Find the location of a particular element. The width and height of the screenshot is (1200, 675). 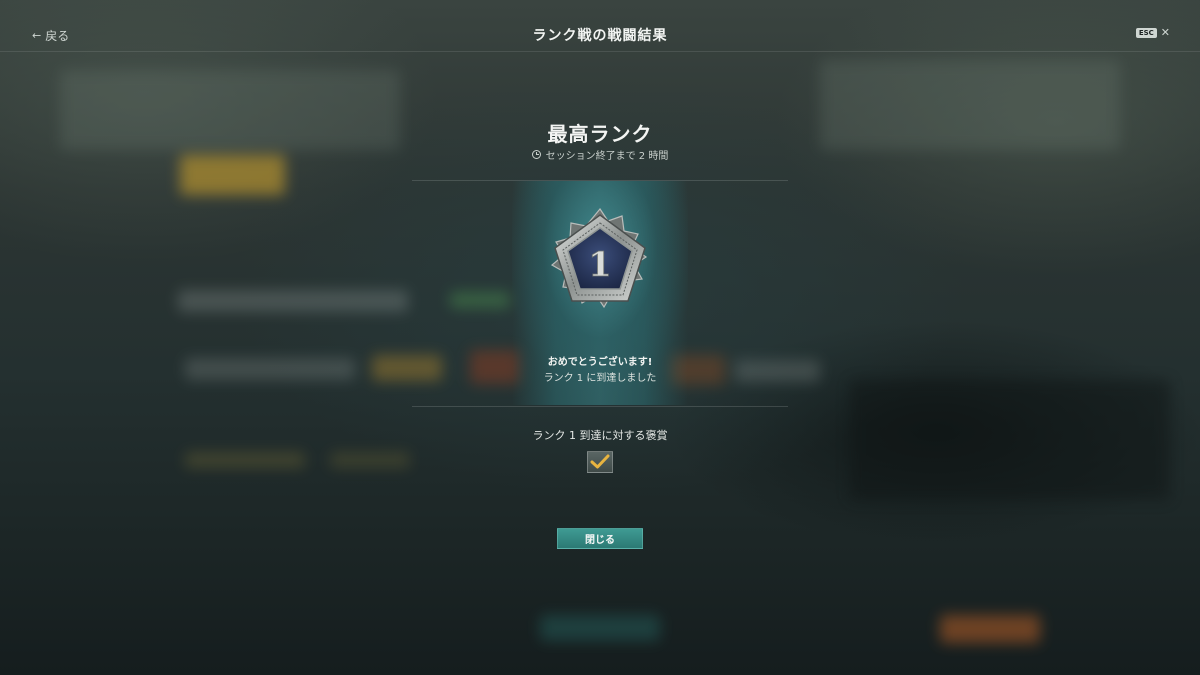

close-button: 閉じる is located at coordinates (600, 538).